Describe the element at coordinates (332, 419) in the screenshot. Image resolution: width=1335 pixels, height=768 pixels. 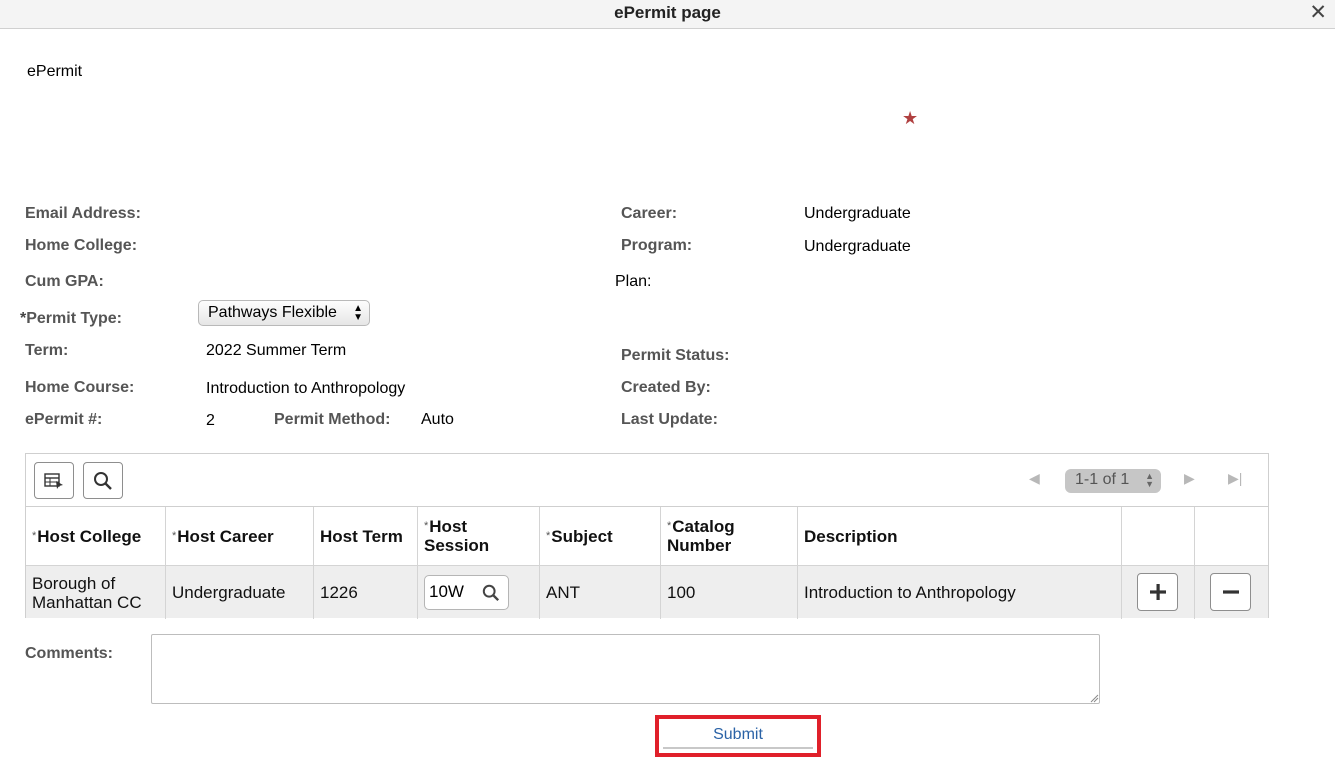
I see `permit-method-label: Permit Method:` at that location.